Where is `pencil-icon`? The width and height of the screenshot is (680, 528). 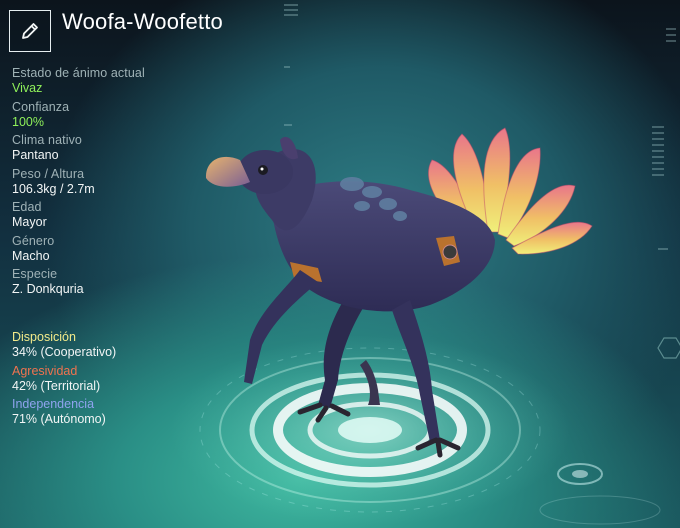
pencil-icon is located at coordinates (30, 31).